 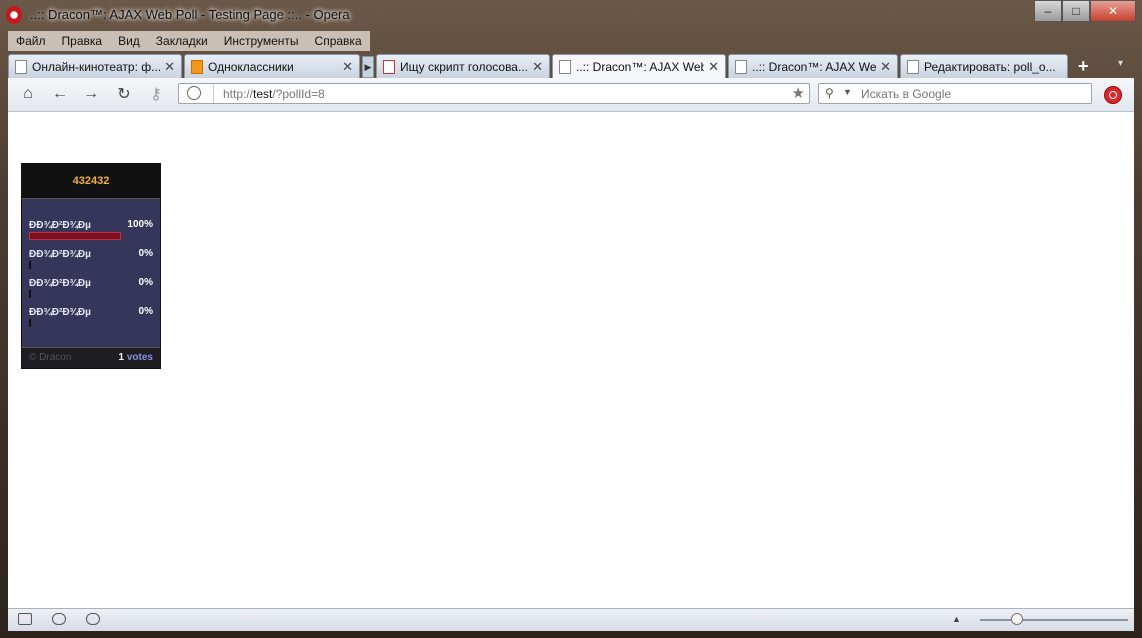 What do you see at coordinates (1113, 95) in the screenshot?
I see `opera-unite-icon` at bounding box center [1113, 95].